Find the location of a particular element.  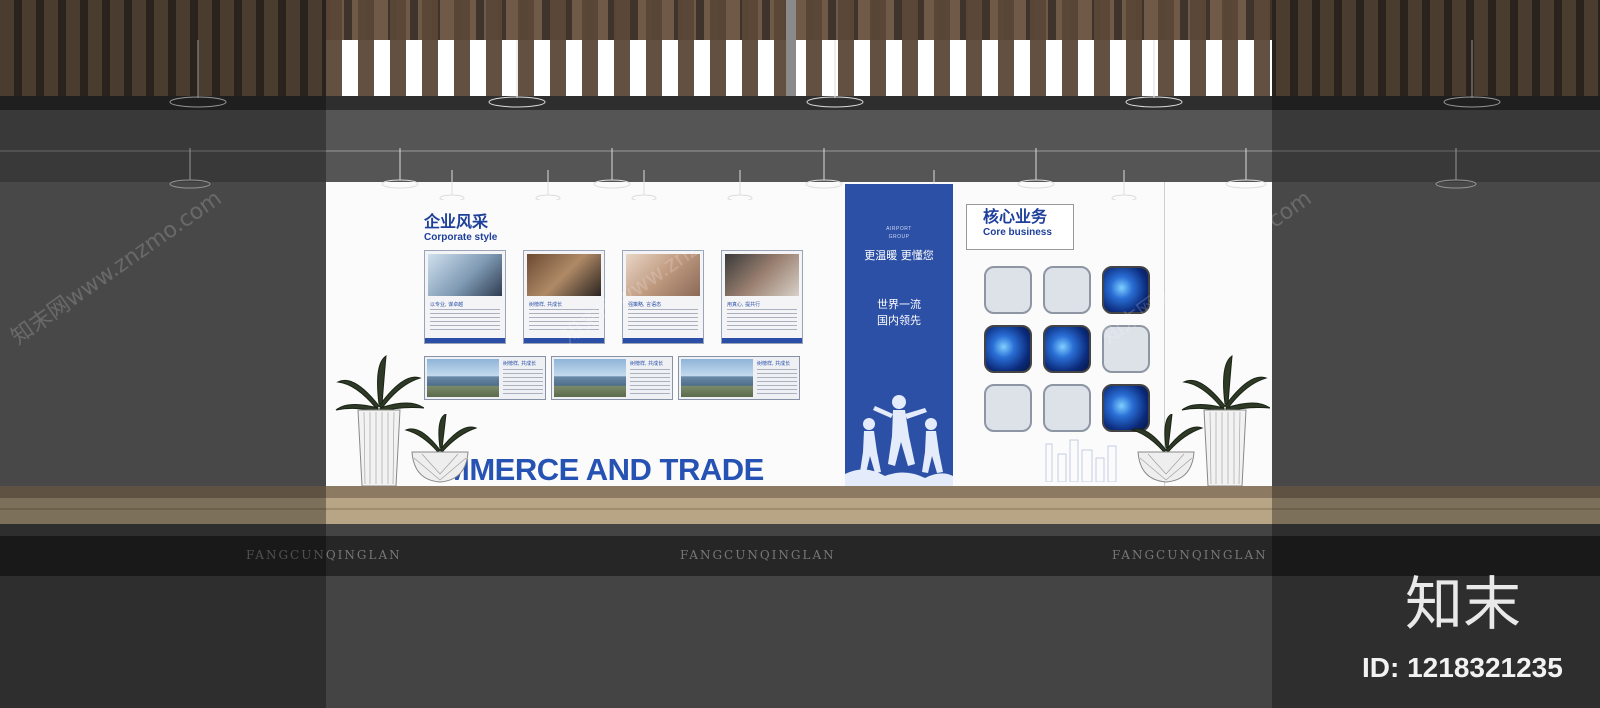

core-business-heading: 核心业务 Core business is located at coordinates (1020, 227).